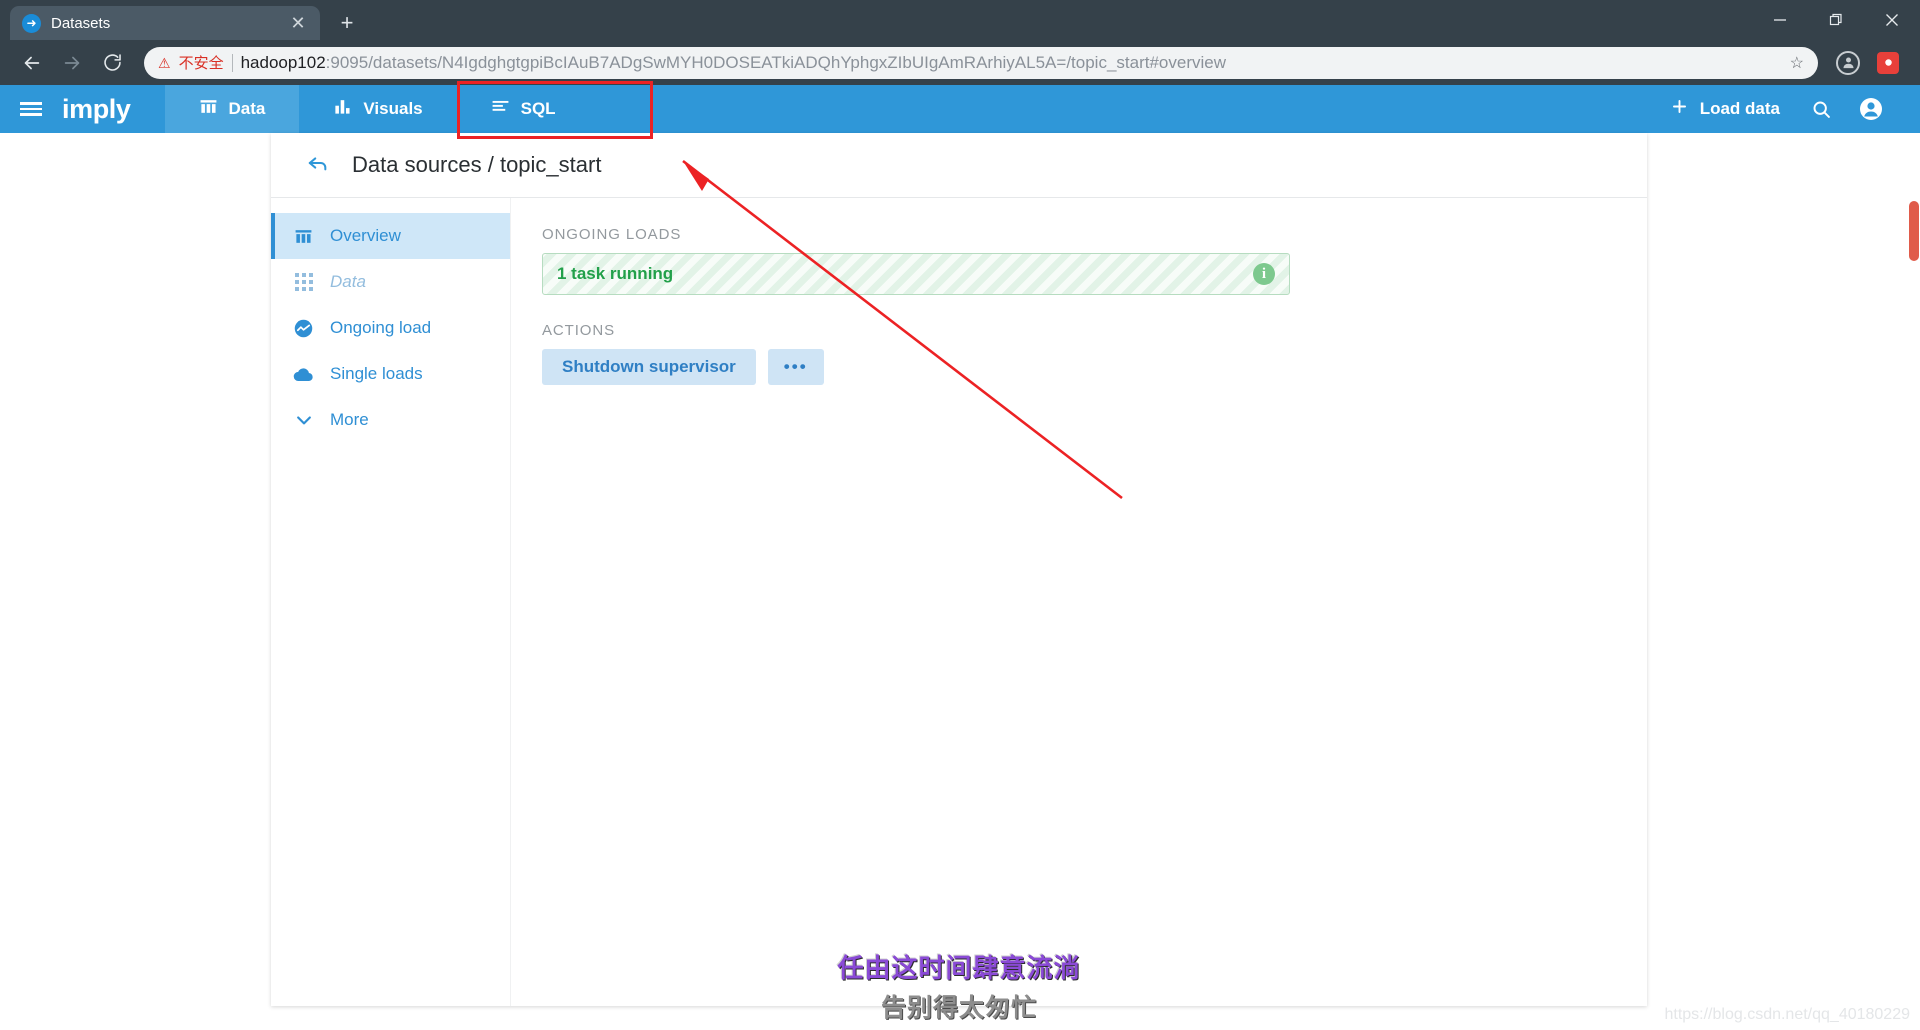 The width and height of the screenshot is (1920, 1030). What do you see at coordinates (393, 108) in the screenshot?
I see `nav-tab-label: Visuals` at bounding box center [393, 108].